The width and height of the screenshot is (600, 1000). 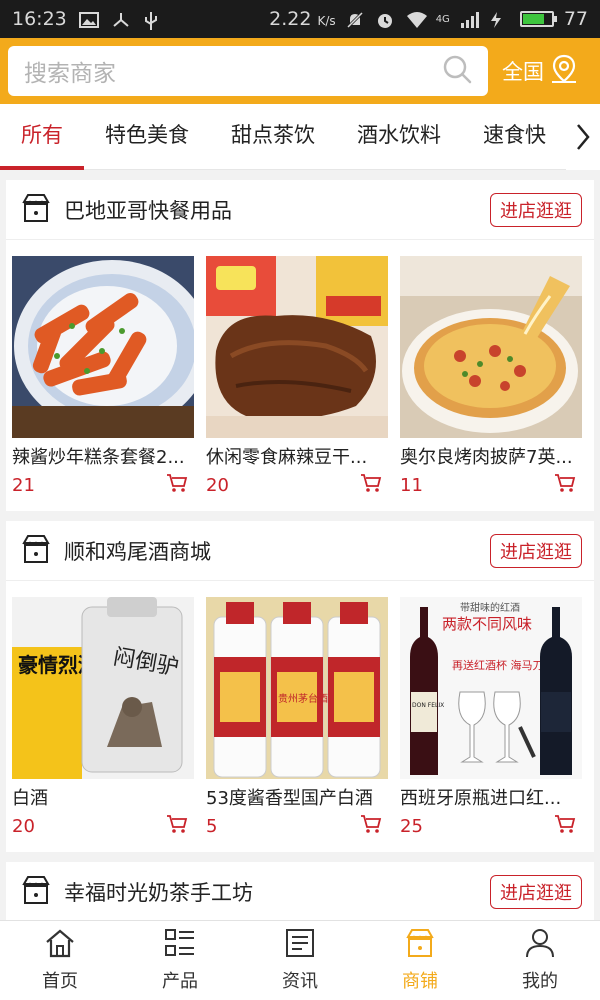 I want to click on nav-label: 产品, so click(x=180, y=981).